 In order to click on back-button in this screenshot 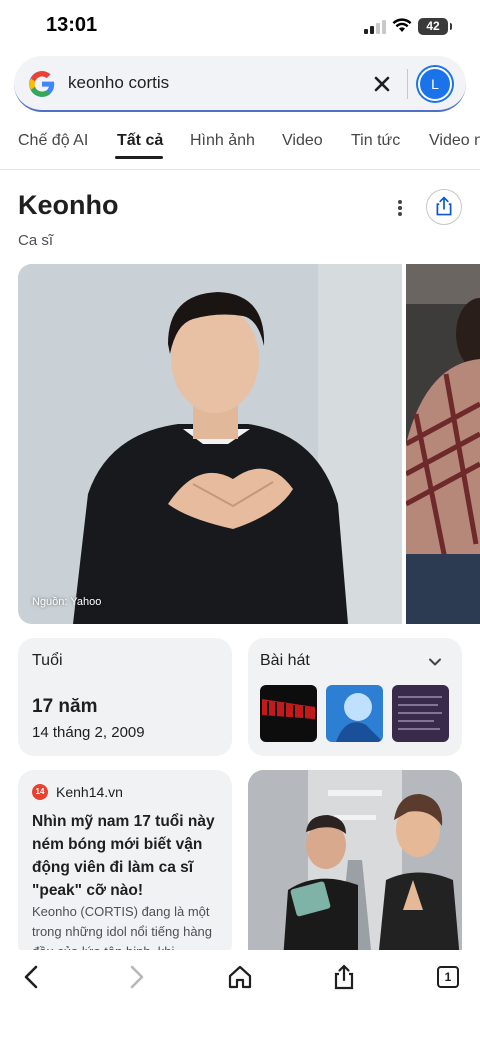, I will do `click(32, 977)`.